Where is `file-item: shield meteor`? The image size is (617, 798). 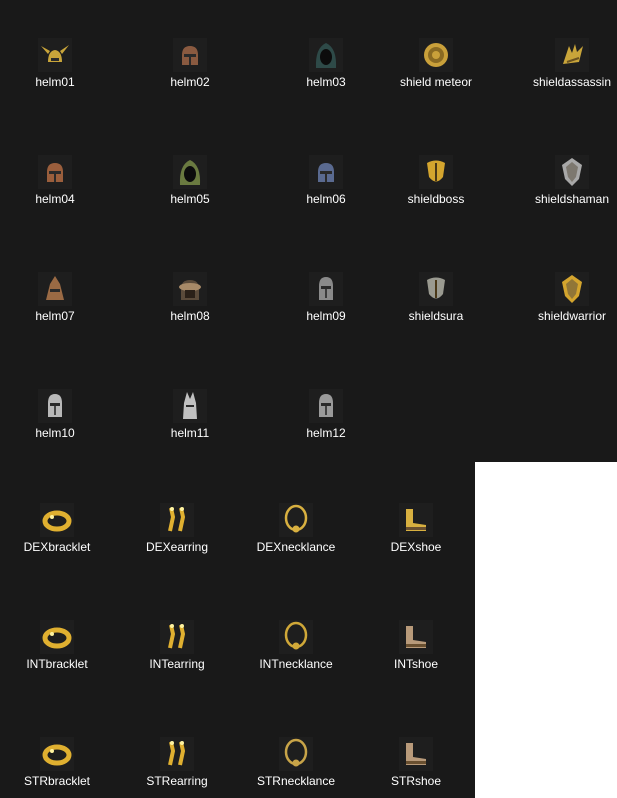
file-item: shield meteor is located at coordinates (436, 86).